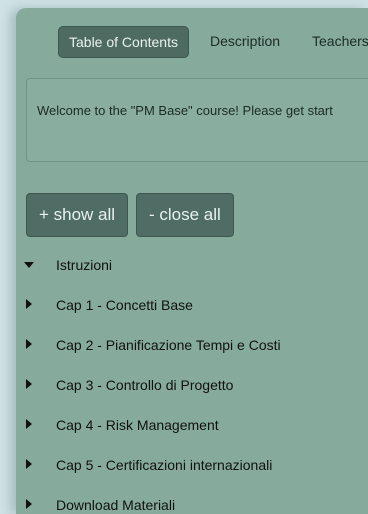  I want to click on tree-item-label: Istruzioni, so click(84, 265).